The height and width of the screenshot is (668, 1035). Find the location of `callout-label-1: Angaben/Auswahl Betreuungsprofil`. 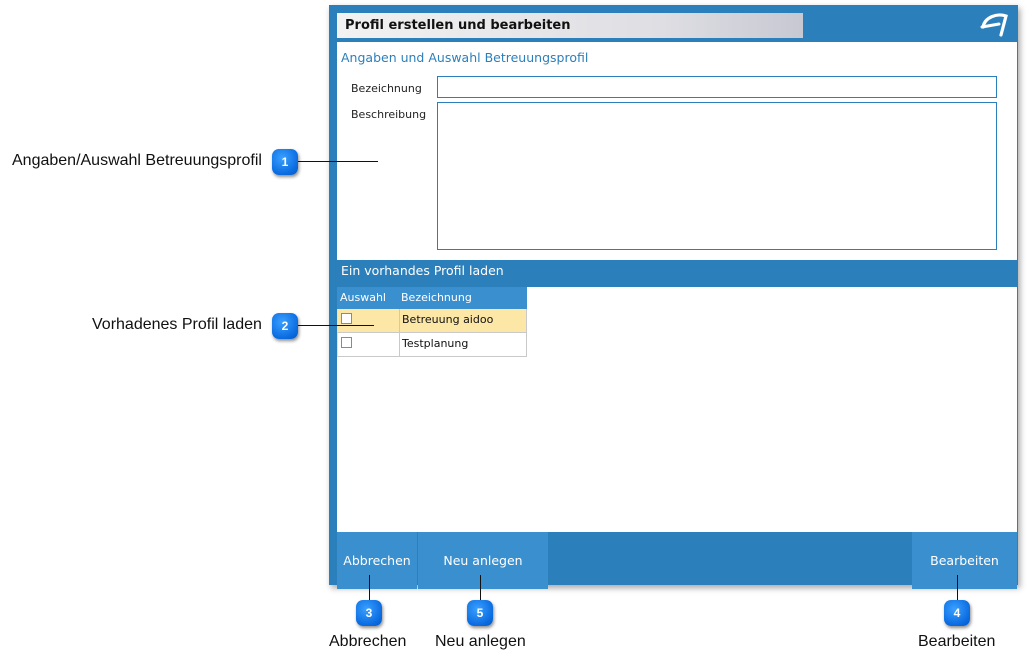

callout-label-1: Angaben/Auswahl Betreuungsprofil is located at coordinates (137, 160).